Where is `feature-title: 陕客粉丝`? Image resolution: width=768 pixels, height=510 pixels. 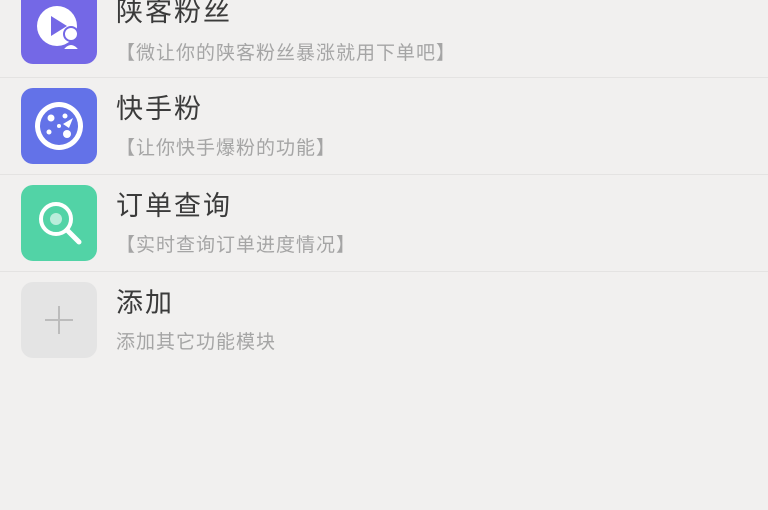 feature-title: 陕客粉丝 is located at coordinates (174, 14).